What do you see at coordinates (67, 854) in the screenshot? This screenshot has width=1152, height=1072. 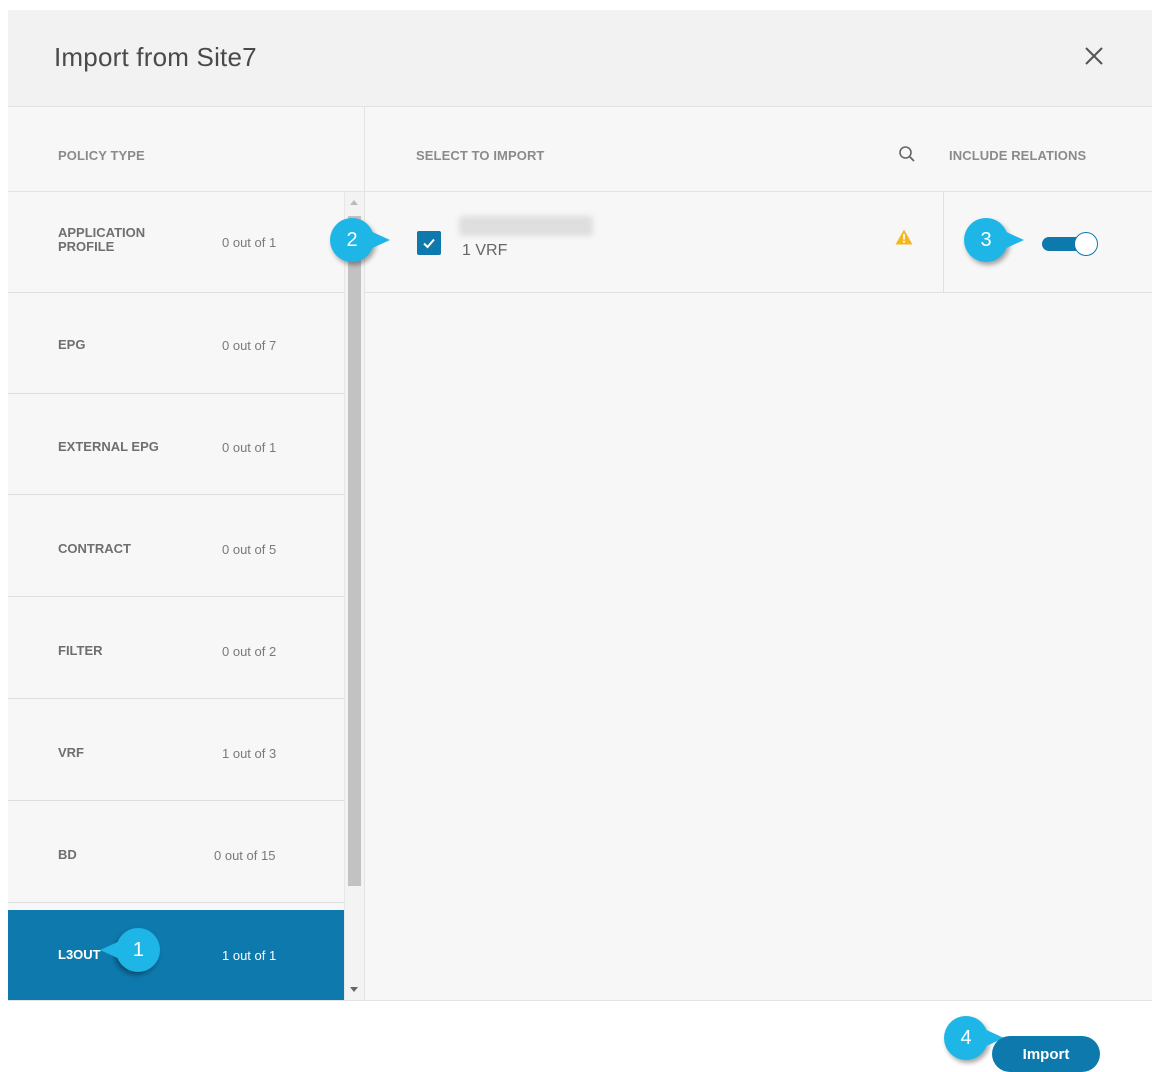 I see `policy-type-name: BD` at bounding box center [67, 854].